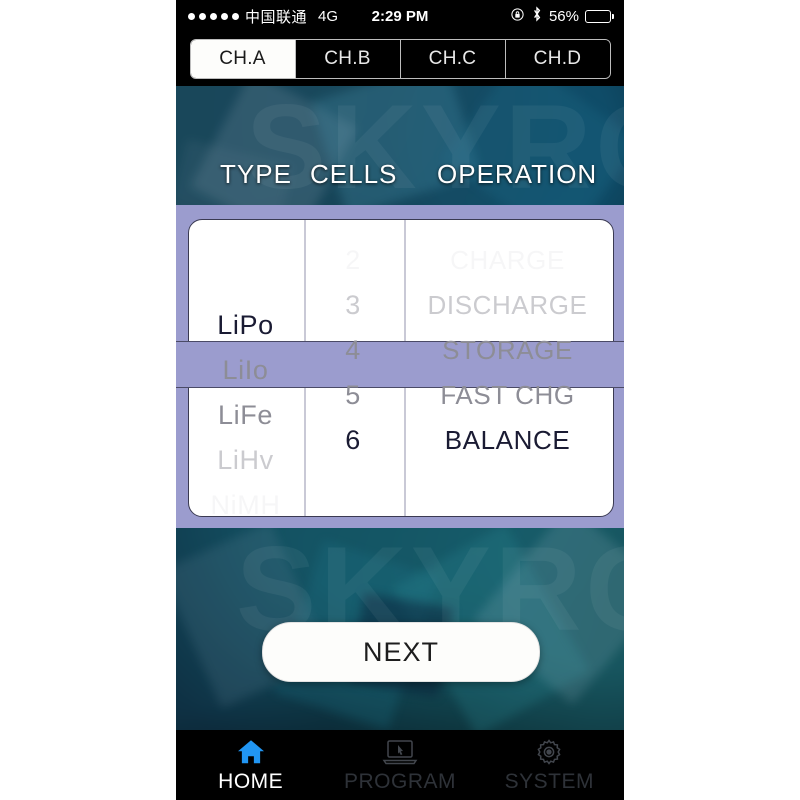 The width and height of the screenshot is (800, 800). I want to click on wheel-item-operation: DISCHARGE, so click(507, 305).